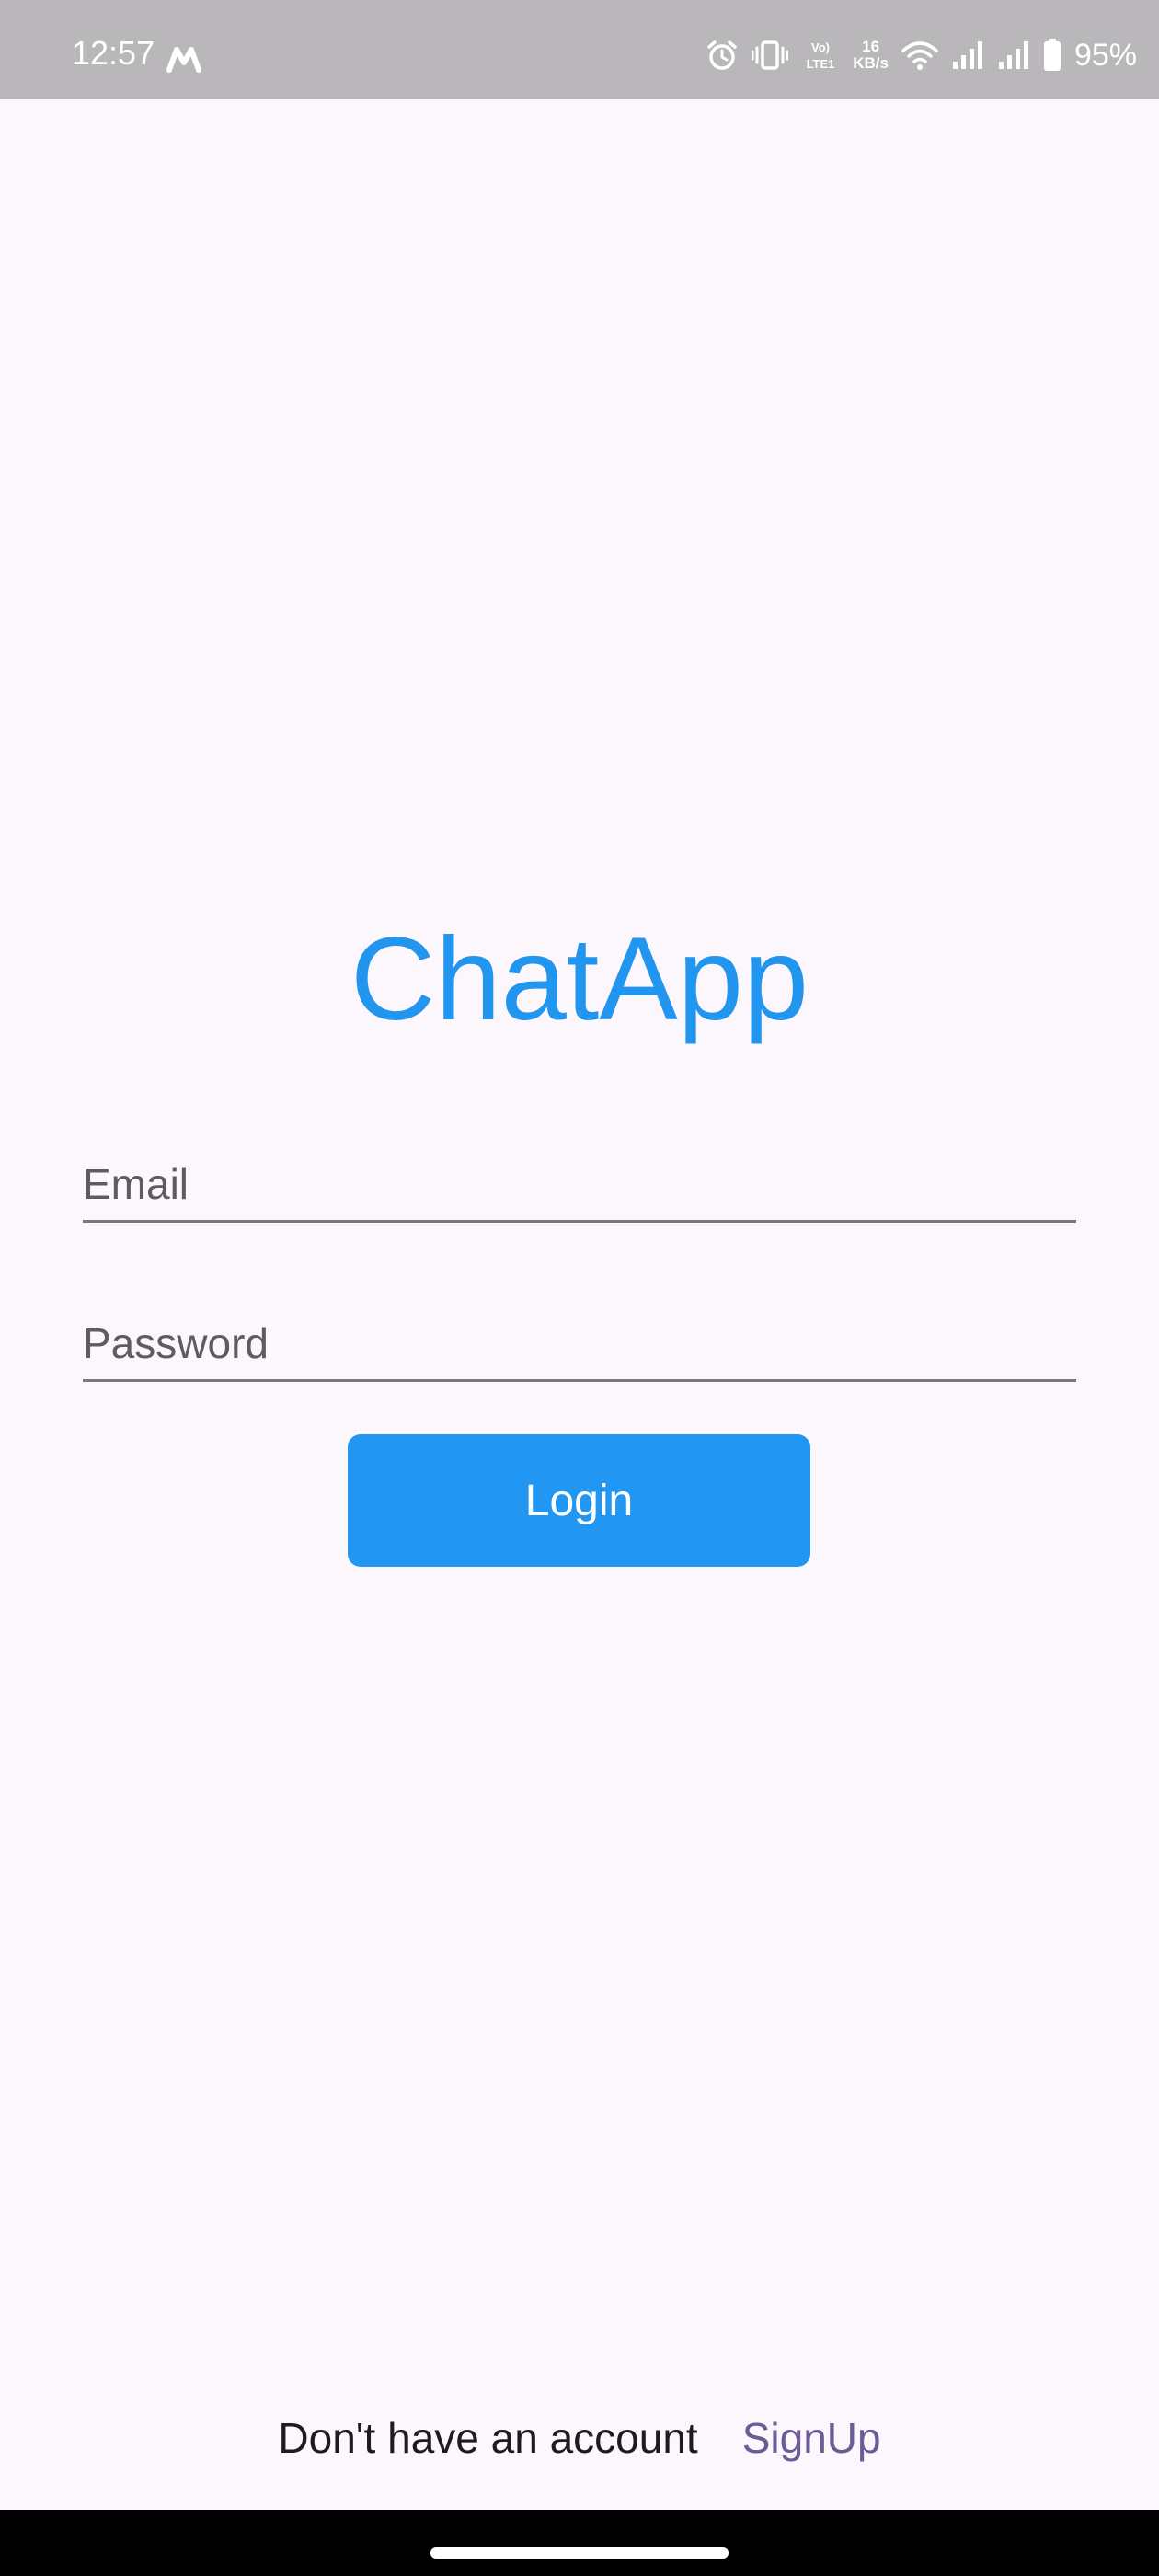 The width and height of the screenshot is (1159, 2576). What do you see at coordinates (1052, 55) in the screenshot?
I see `battery-icon` at bounding box center [1052, 55].